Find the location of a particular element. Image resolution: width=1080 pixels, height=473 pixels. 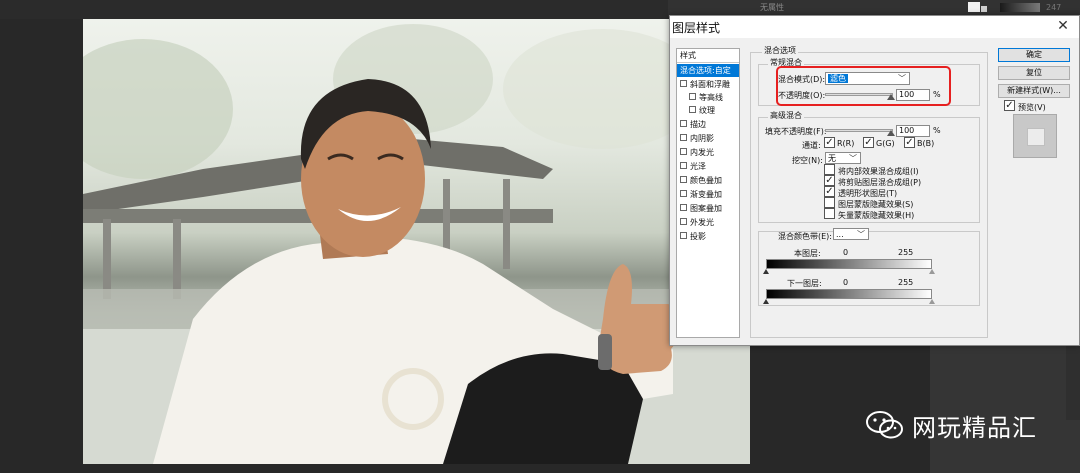

style-item-inner-glow: 内发光 is located at coordinates (708, 152).